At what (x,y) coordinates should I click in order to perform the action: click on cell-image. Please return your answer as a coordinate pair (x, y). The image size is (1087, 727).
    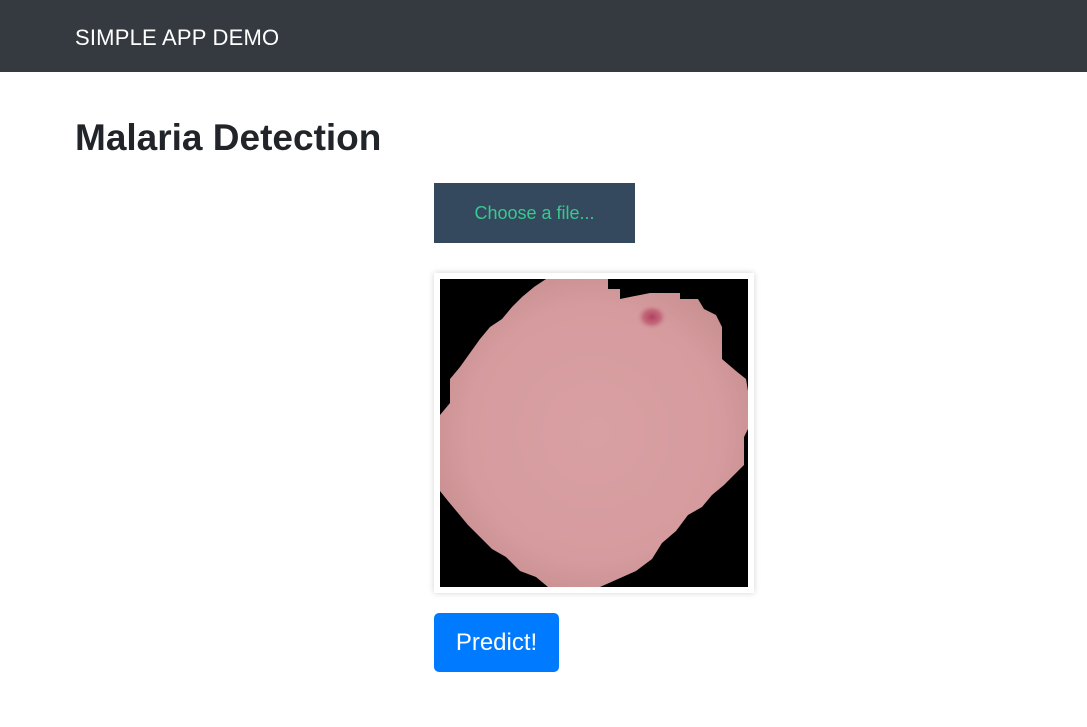
    Looking at the image, I should click on (594, 433).